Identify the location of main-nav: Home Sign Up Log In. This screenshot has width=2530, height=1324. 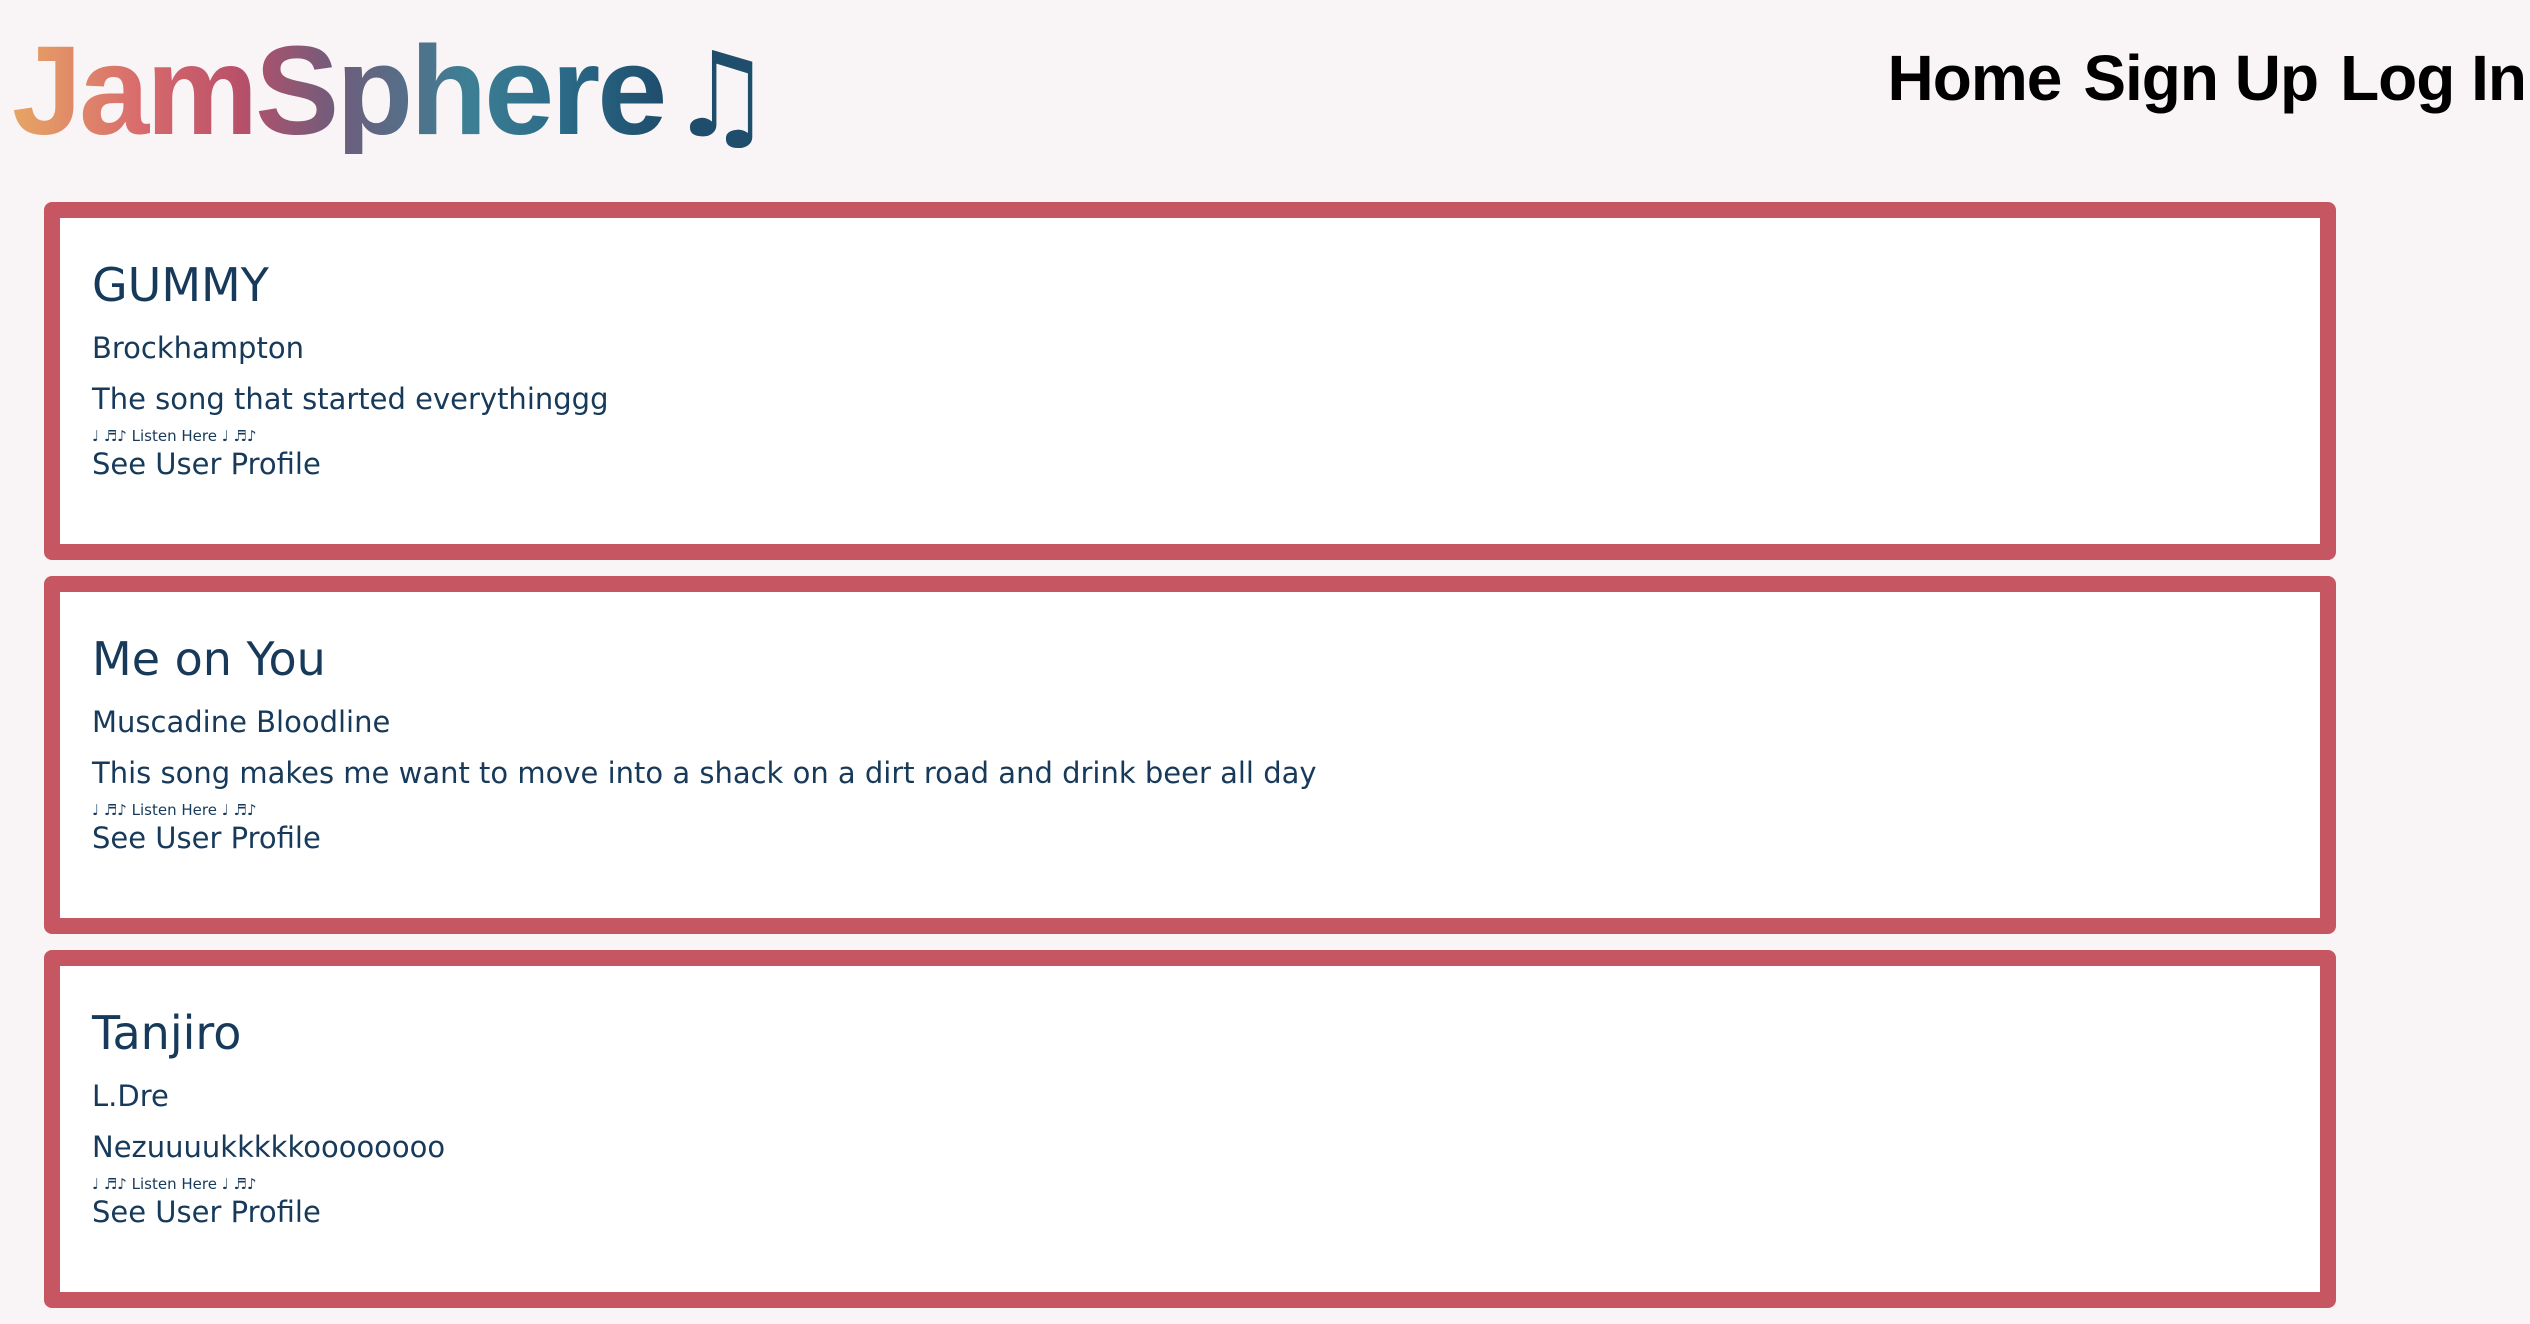
(2207, 78).